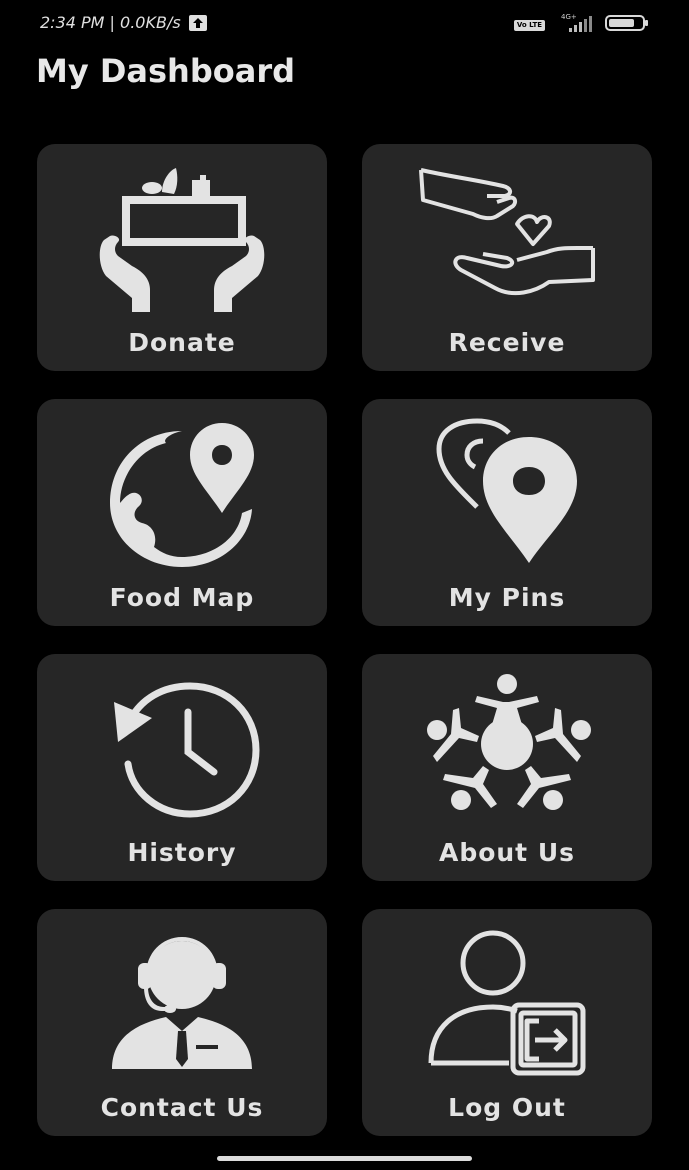  What do you see at coordinates (507, 1003) in the screenshot?
I see `user-logout-icon` at bounding box center [507, 1003].